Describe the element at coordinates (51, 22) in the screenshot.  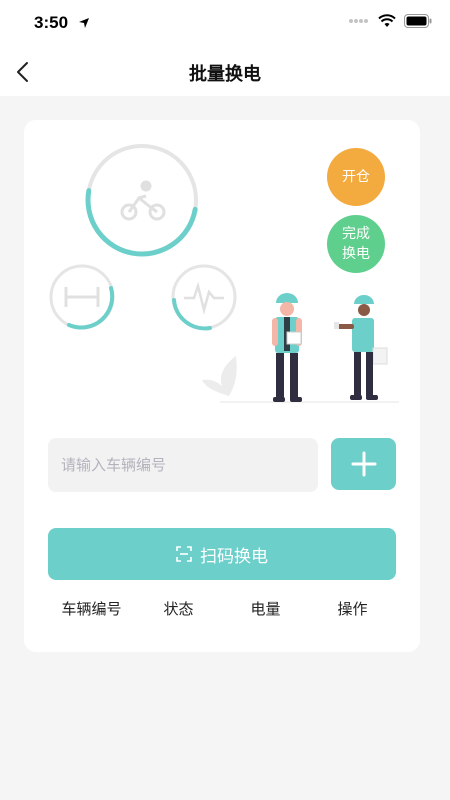
I see `status-time: 3:50` at that location.